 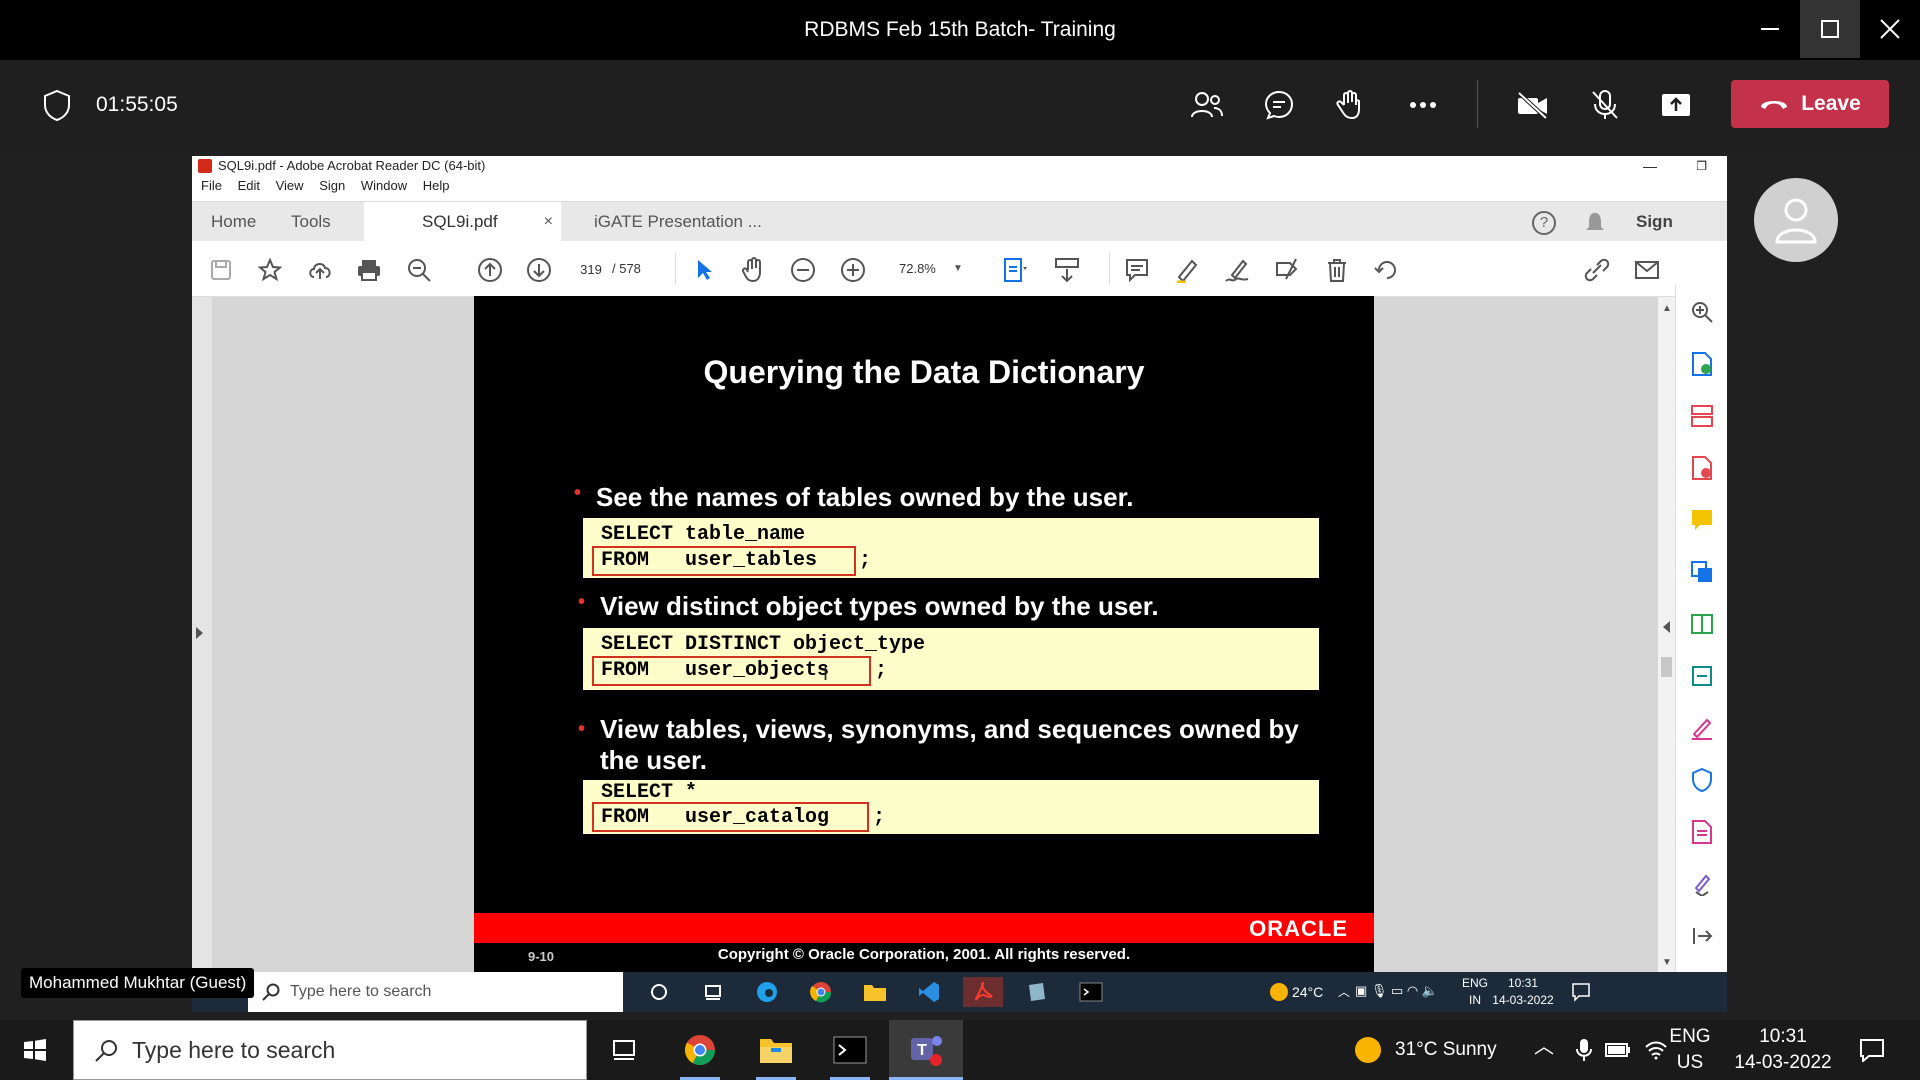 I want to click on terminal-icon, so click(x=1091, y=992).